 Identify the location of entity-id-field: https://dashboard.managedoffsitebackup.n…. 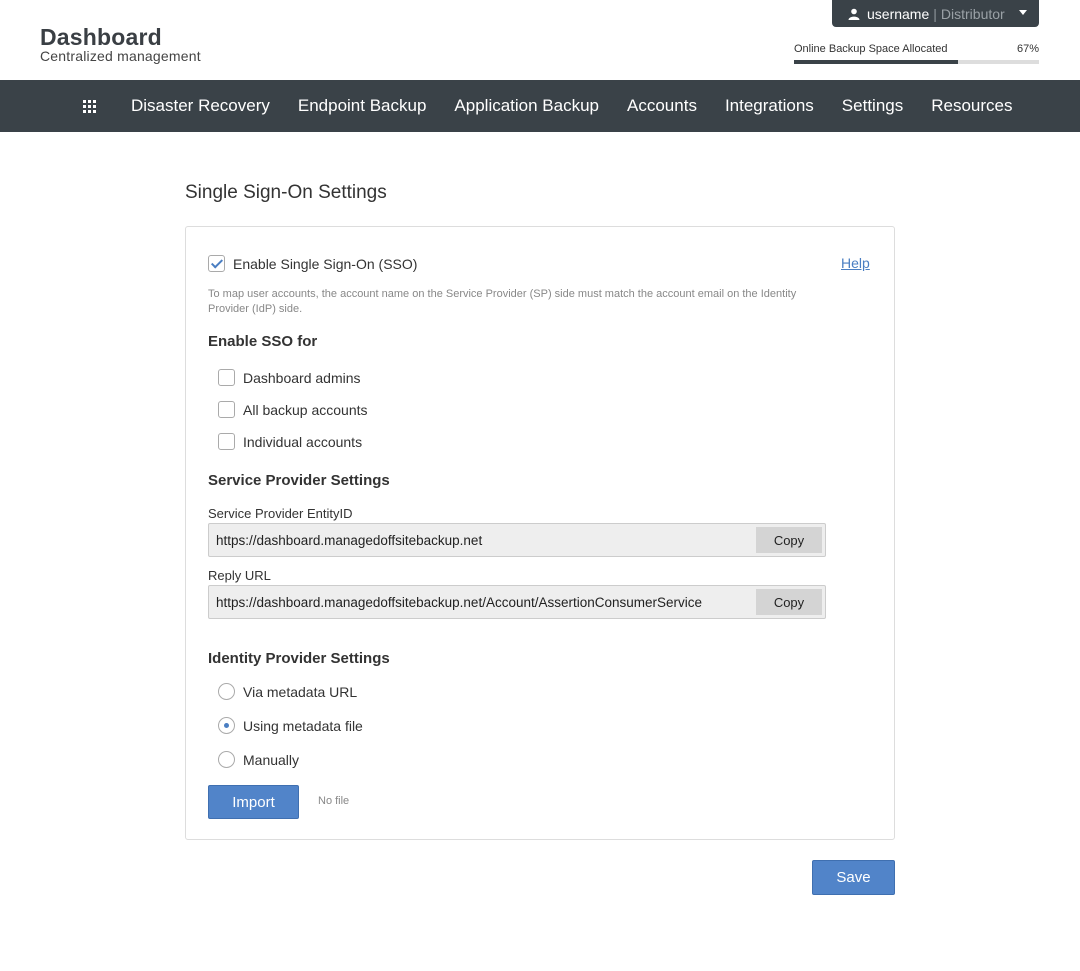
(517, 540).